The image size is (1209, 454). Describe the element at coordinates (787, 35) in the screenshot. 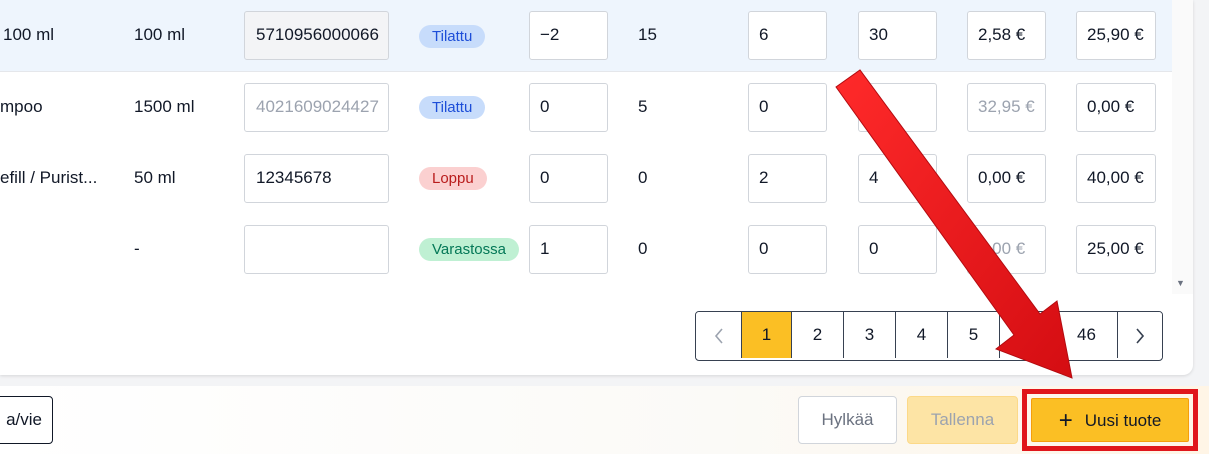

I see `min-stock-input: 6` at that location.